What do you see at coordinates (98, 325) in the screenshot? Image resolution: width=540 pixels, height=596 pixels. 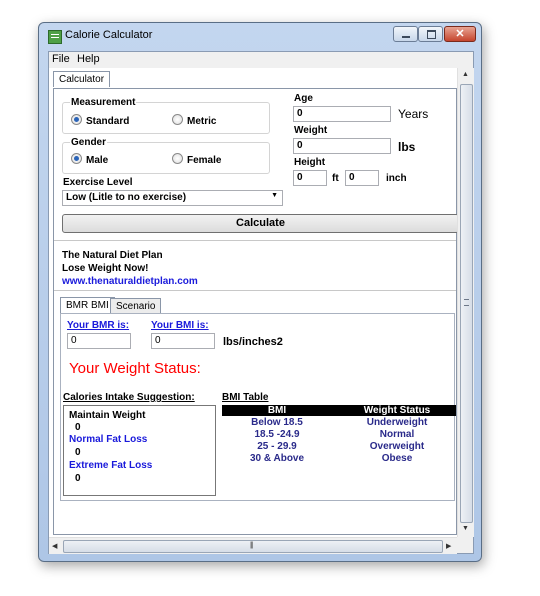 I see `bmr-label: Your BMR is:` at bounding box center [98, 325].